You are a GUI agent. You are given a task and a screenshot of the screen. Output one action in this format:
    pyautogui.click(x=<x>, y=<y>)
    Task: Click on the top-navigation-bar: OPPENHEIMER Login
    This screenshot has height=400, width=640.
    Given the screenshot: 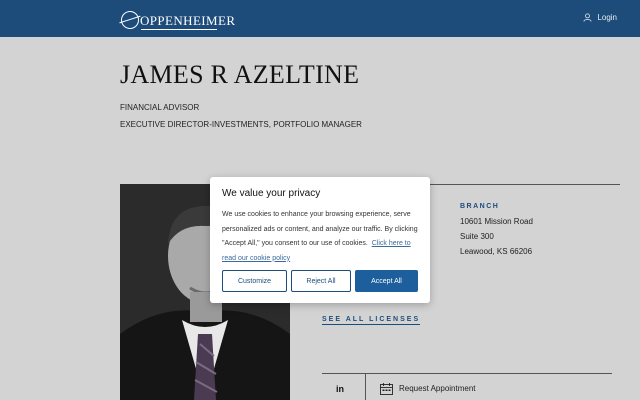 What is the action you would take?
    pyautogui.click(x=320, y=18)
    